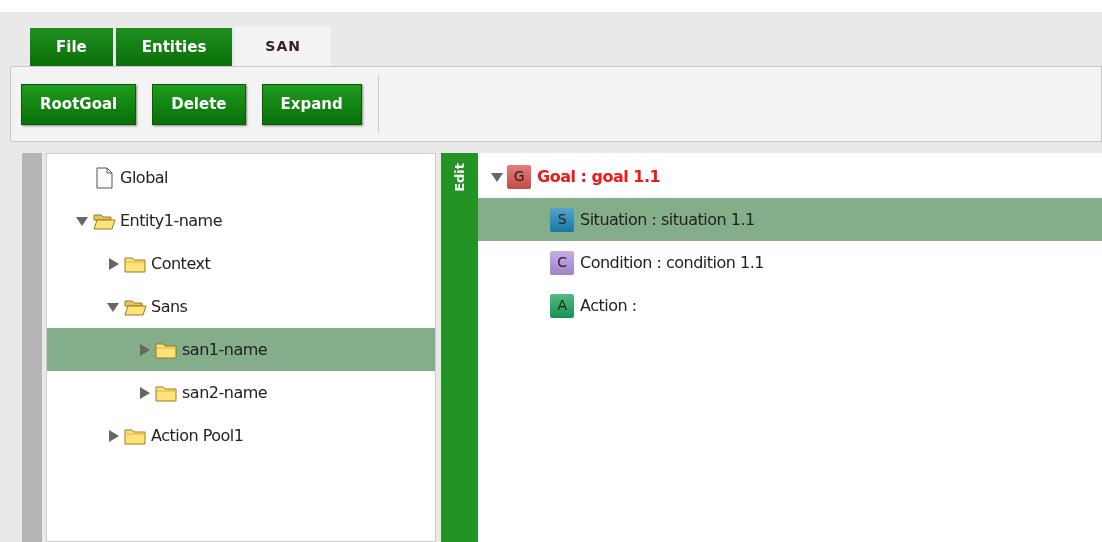 The width and height of the screenshot is (1102, 542). I want to click on tree-item: S Situation : situation 1.1, so click(790, 219).